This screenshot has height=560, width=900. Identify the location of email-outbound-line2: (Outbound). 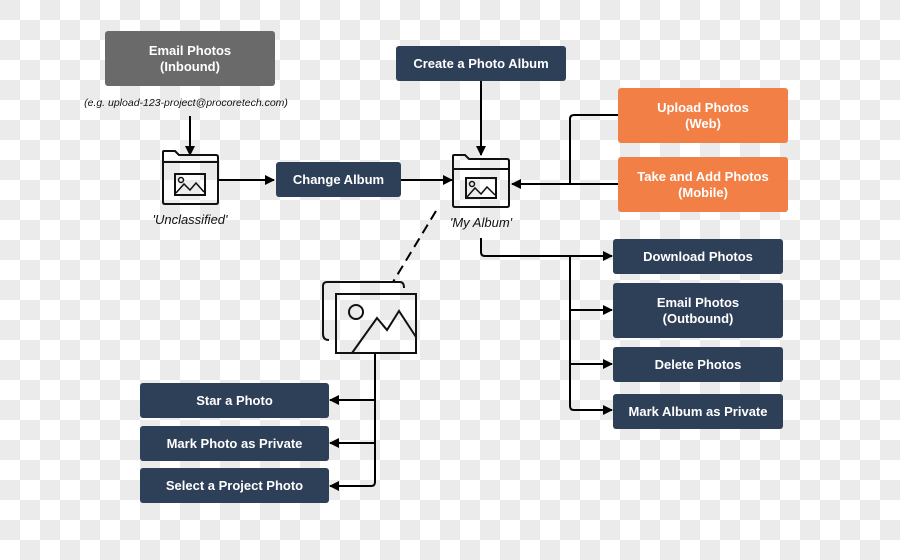
(698, 318).